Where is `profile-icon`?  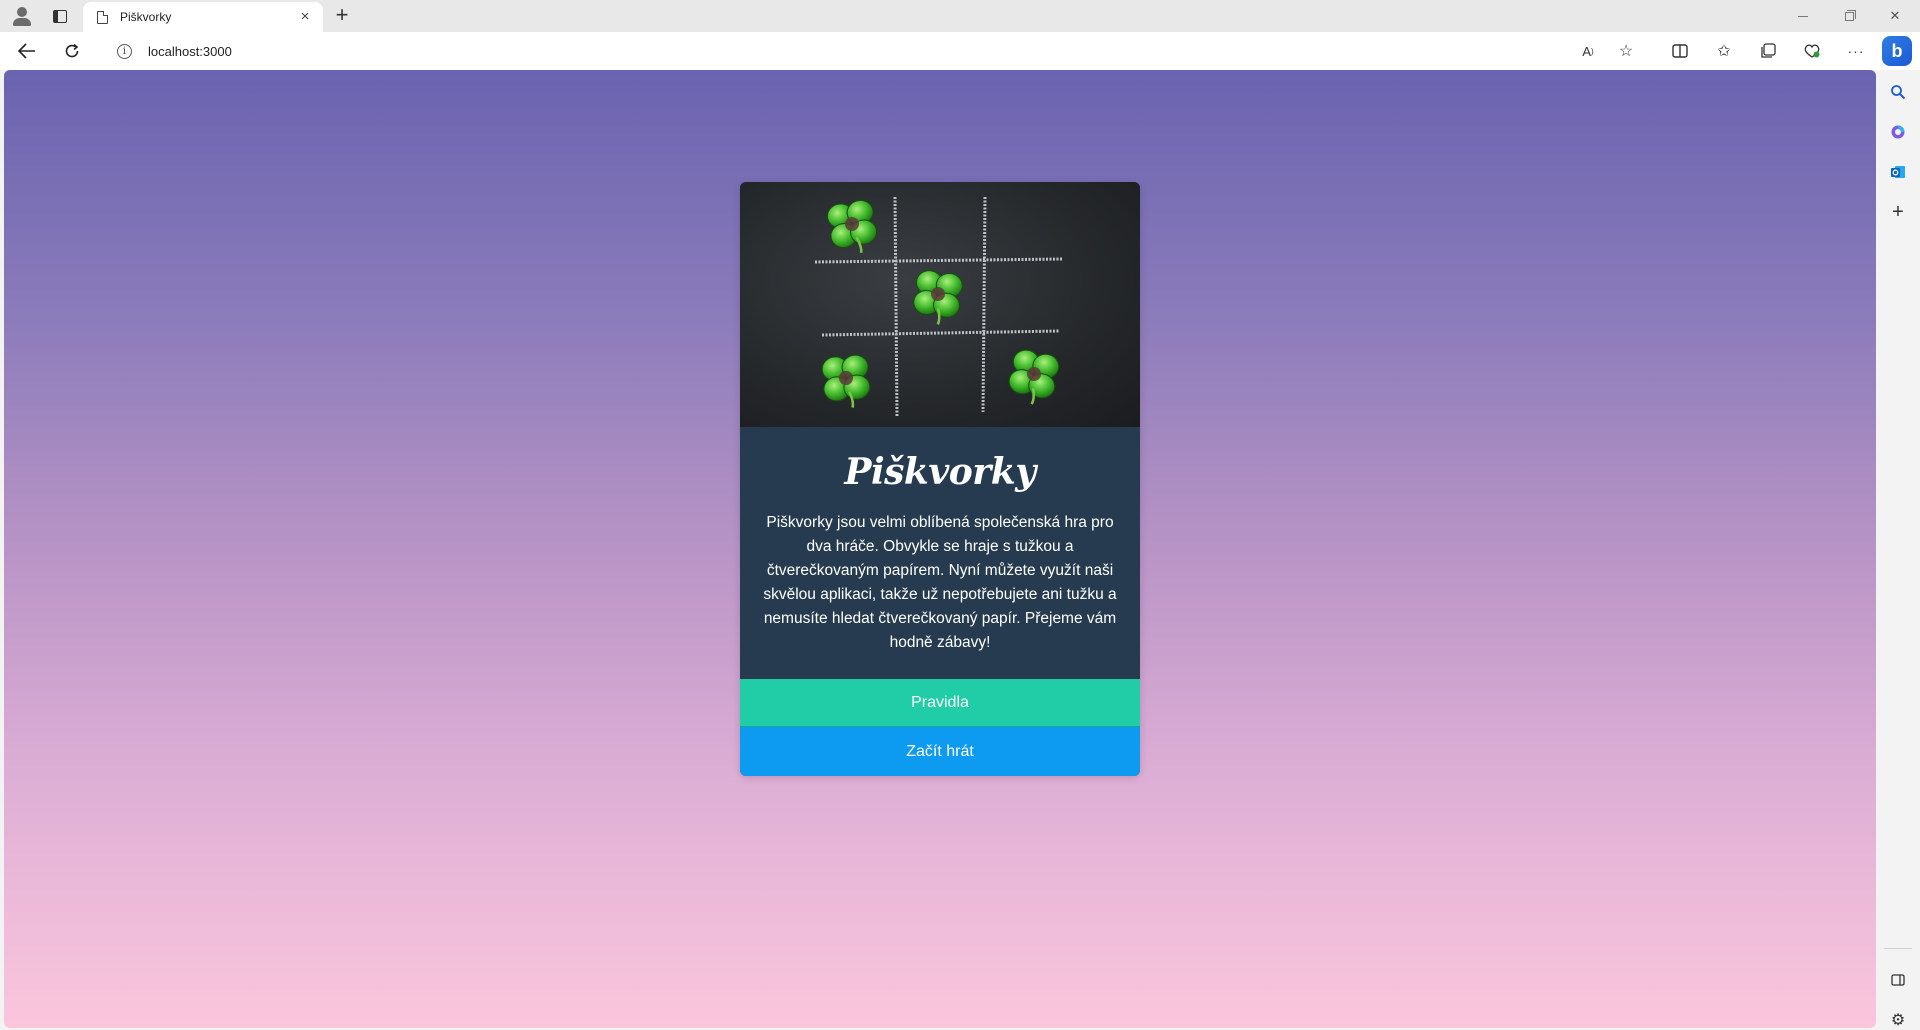 profile-icon is located at coordinates (22, 16).